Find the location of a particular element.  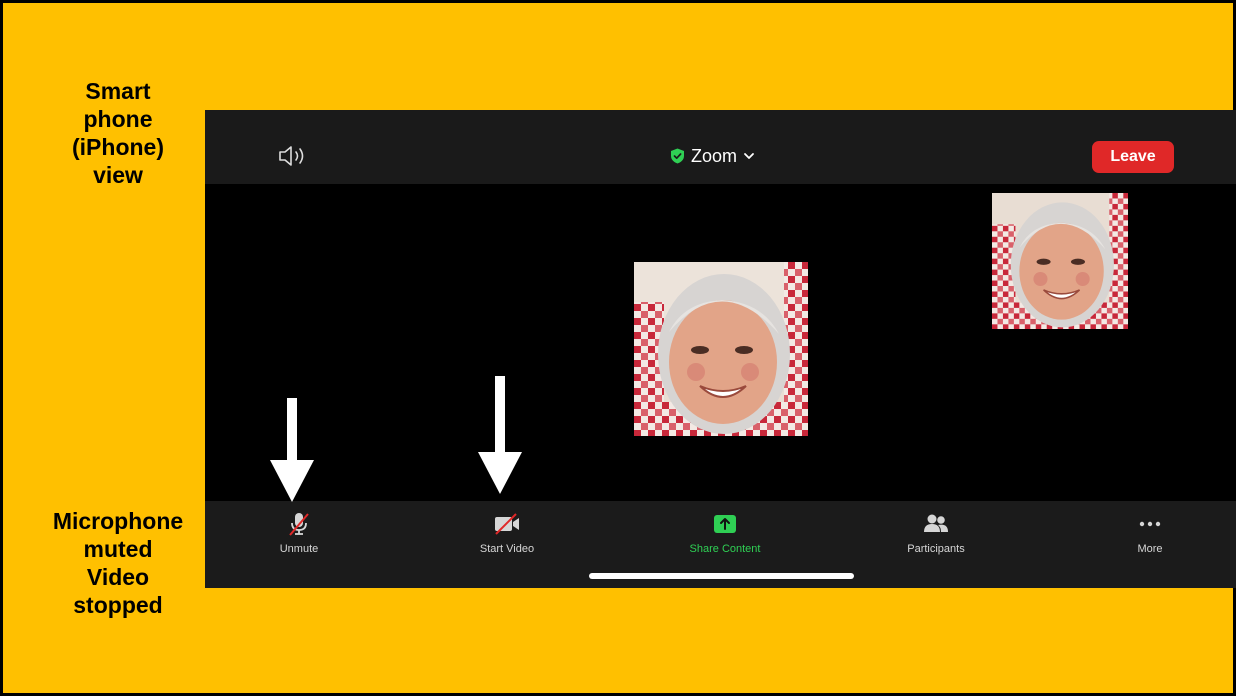

participants-button: Participants is located at coordinates (936, 536).